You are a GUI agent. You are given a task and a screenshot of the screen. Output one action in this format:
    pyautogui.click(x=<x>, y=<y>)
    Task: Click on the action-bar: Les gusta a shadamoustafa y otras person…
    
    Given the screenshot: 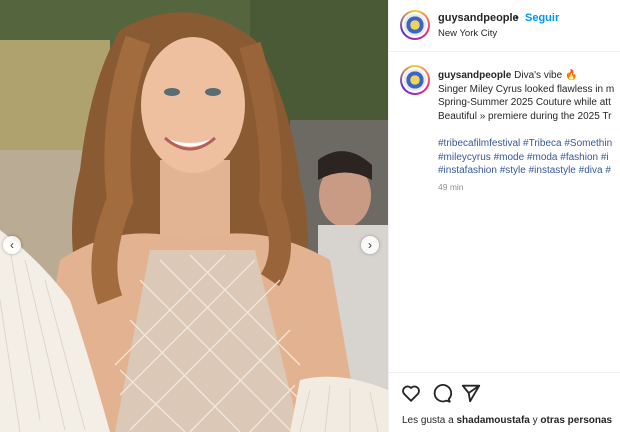 What is the action you would take?
    pyautogui.click(x=504, y=402)
    